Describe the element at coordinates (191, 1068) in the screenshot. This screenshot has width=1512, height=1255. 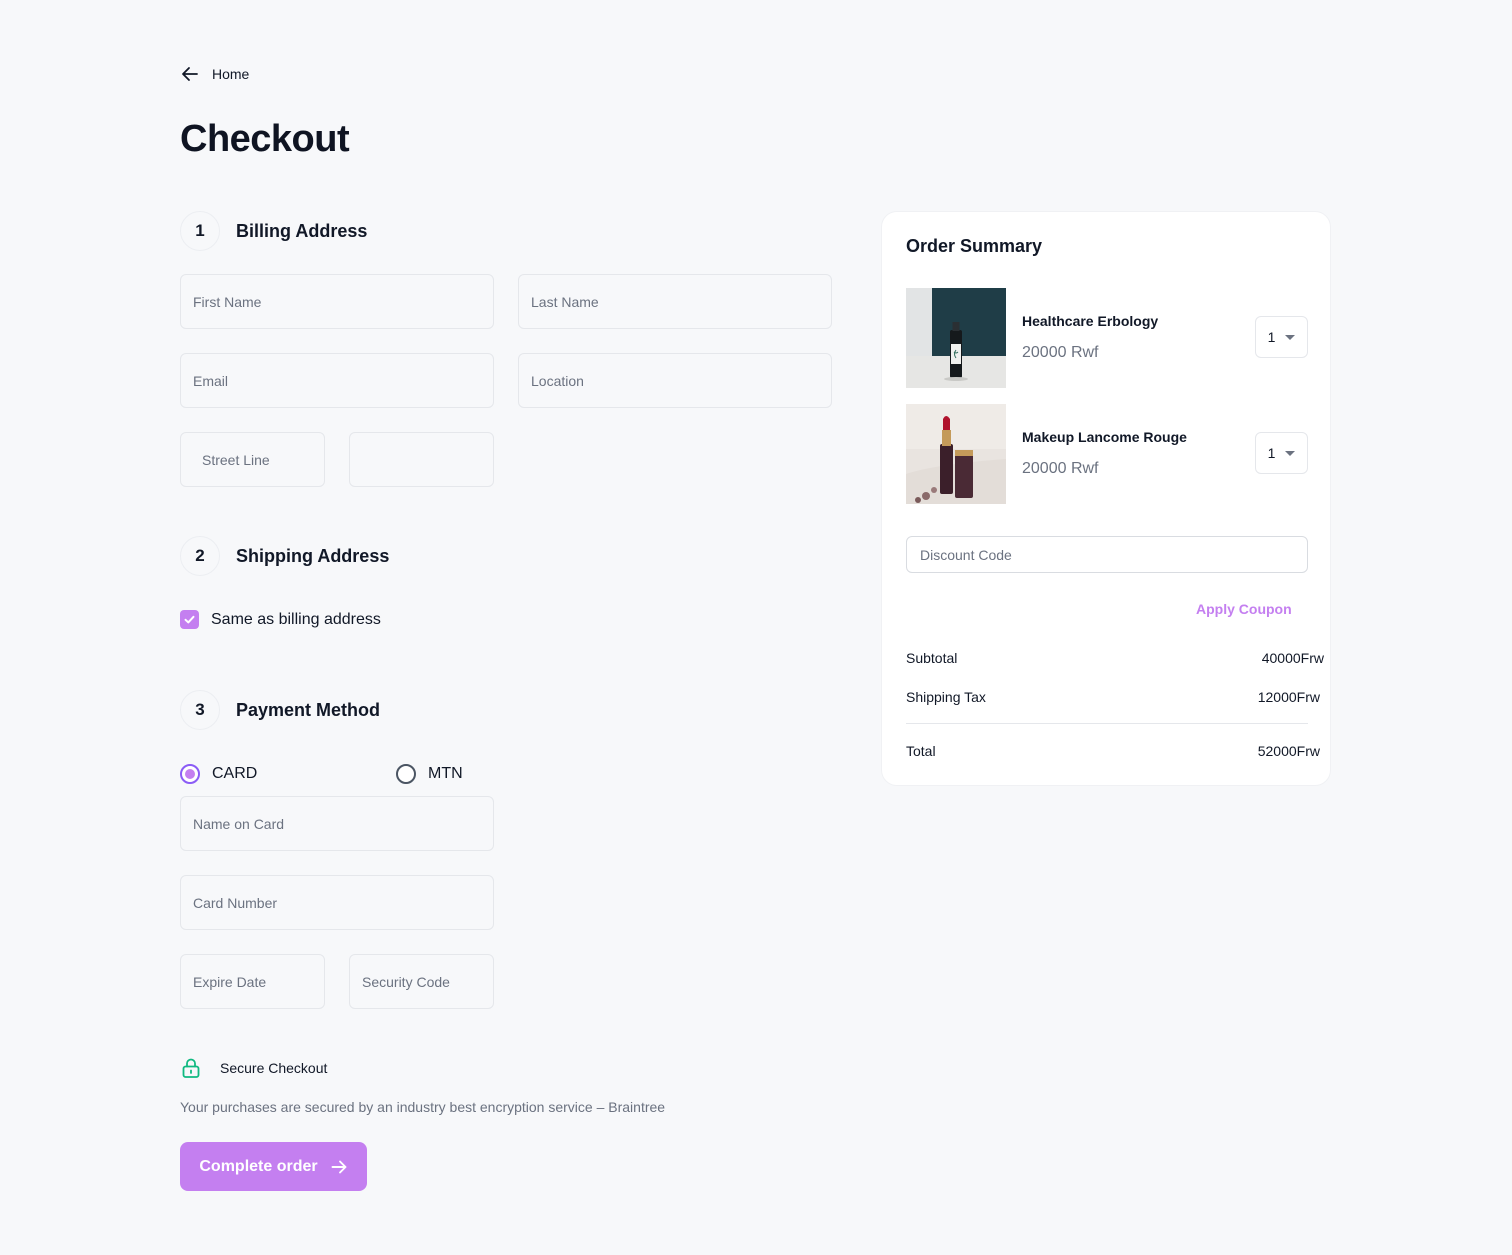
I see `lock-icon` at that location.